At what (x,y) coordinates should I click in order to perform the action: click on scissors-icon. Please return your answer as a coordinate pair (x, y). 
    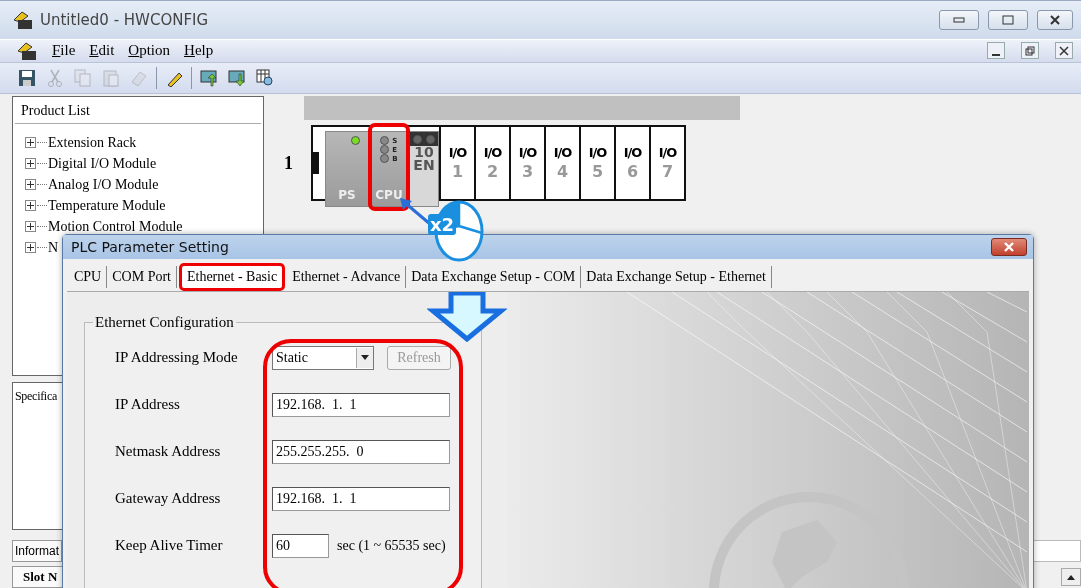
    Looking at the image, I should click on (55, 78).